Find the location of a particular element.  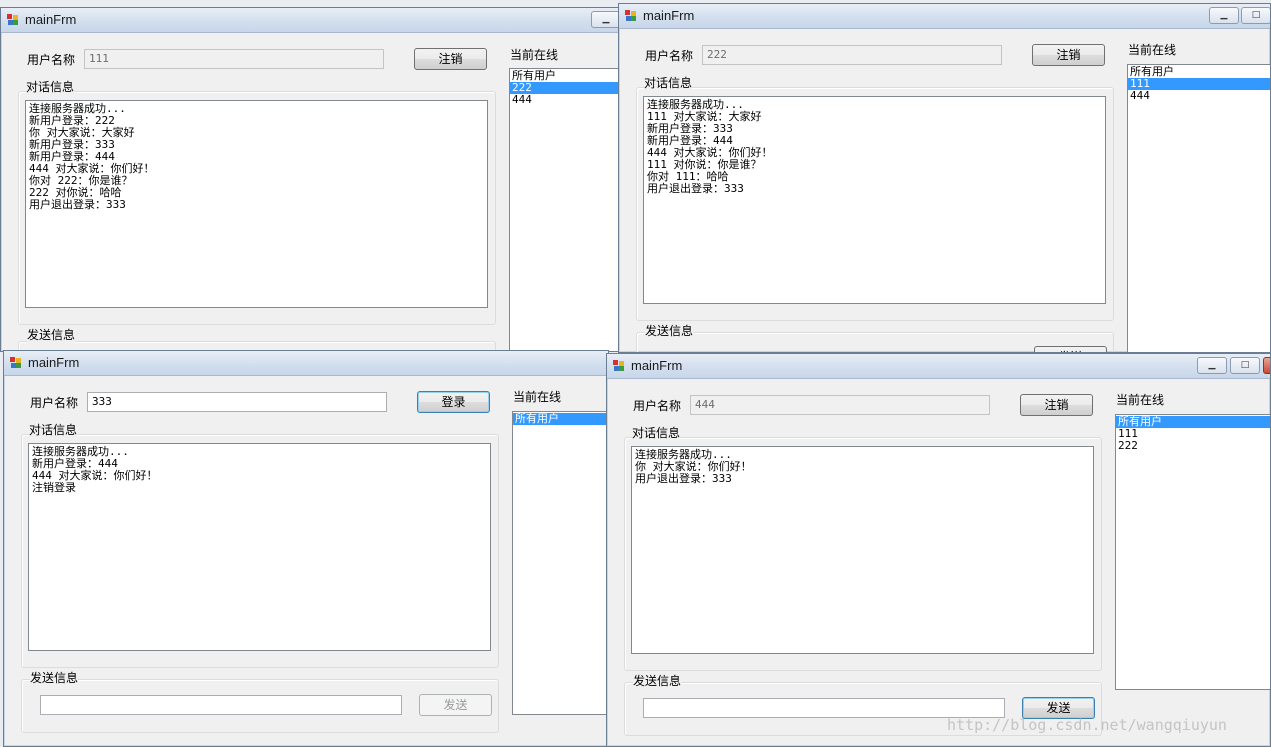

login-button: 登录 is located at coordinates (453, 402).